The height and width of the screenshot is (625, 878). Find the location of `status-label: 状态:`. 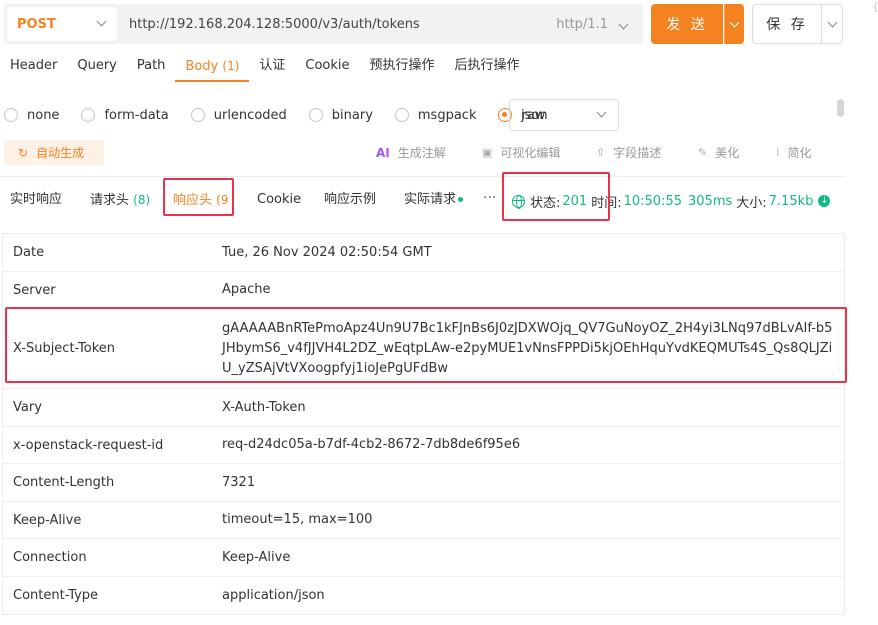

status-label: 状态: is located at coordinates (545, 203).